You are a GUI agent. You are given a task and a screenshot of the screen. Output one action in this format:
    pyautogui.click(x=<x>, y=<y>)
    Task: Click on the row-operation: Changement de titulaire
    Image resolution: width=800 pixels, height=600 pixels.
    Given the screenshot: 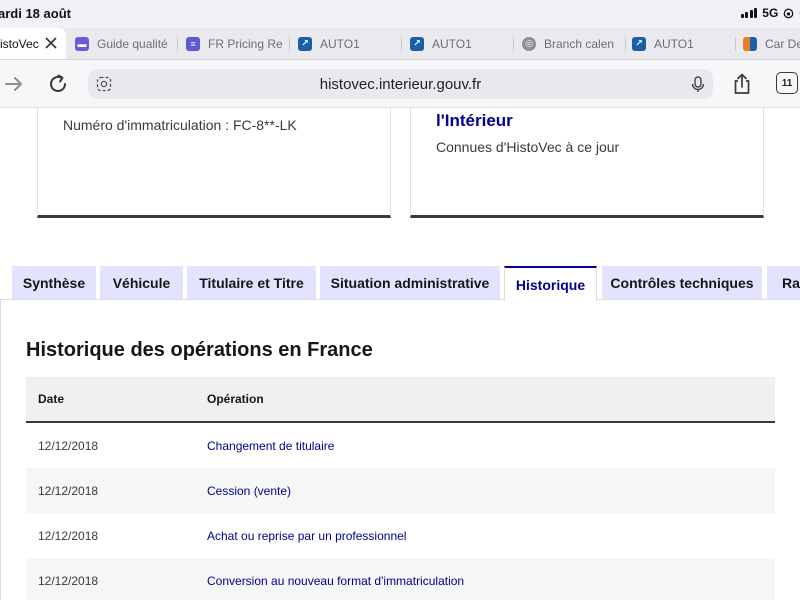 What is the action you would take?
    pyautogui.click(x=271, y=445)
    